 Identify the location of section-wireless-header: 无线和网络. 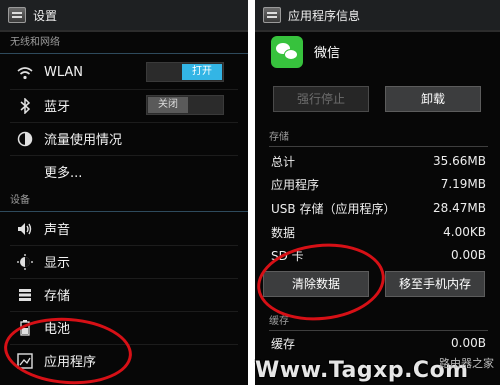
(124, 43).